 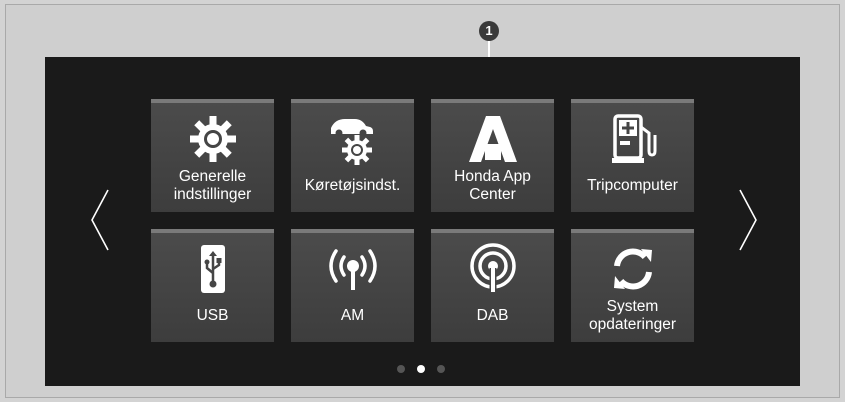 I want to click on tile-label: DAB, so click(x=492, y=315).